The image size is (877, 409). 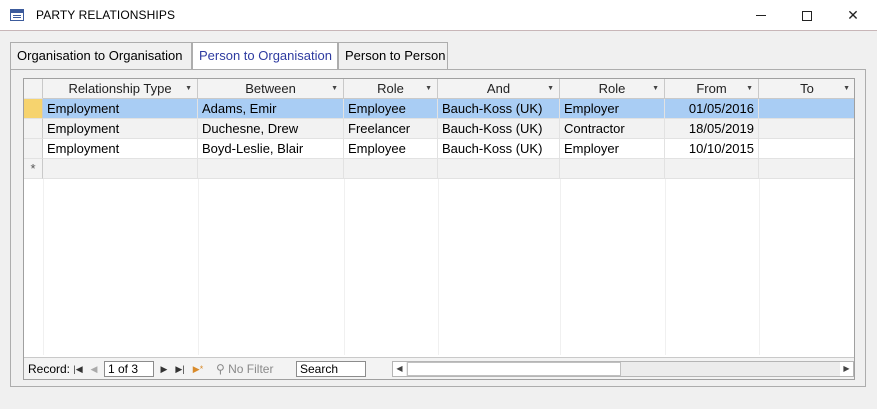 I want to click on new-record-button-icon: ▶*, so click(x=198, y=369).